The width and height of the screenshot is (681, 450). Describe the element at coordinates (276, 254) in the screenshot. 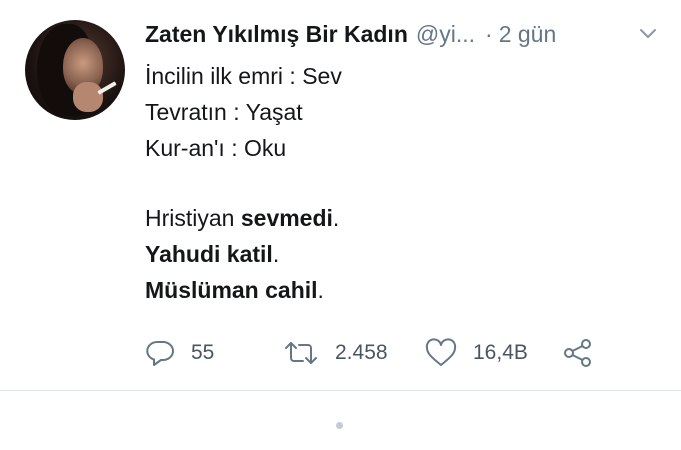

I see `line5-suffix: .` at that location.